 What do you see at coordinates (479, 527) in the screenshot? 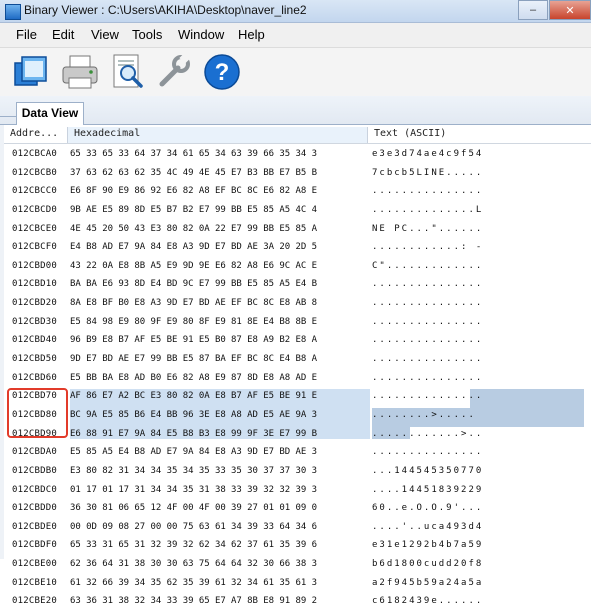
I see `row-text: ....'..uca493d4` at bounding box center [479, 527].